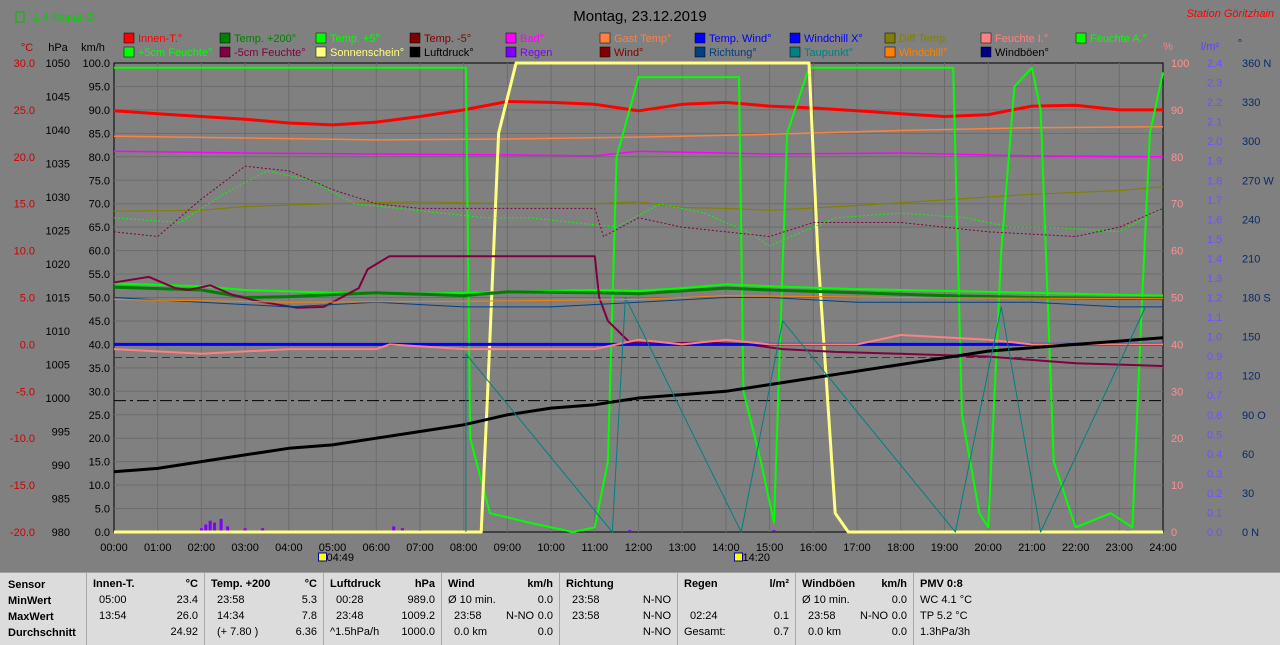 The width and height of the screenshot is (1280, 645). What do you see at coordinates (826, 600) in the screenshot?
I see `stats-windboeen-min-label: Ø 10 min.` at bounding box center [826, 600].